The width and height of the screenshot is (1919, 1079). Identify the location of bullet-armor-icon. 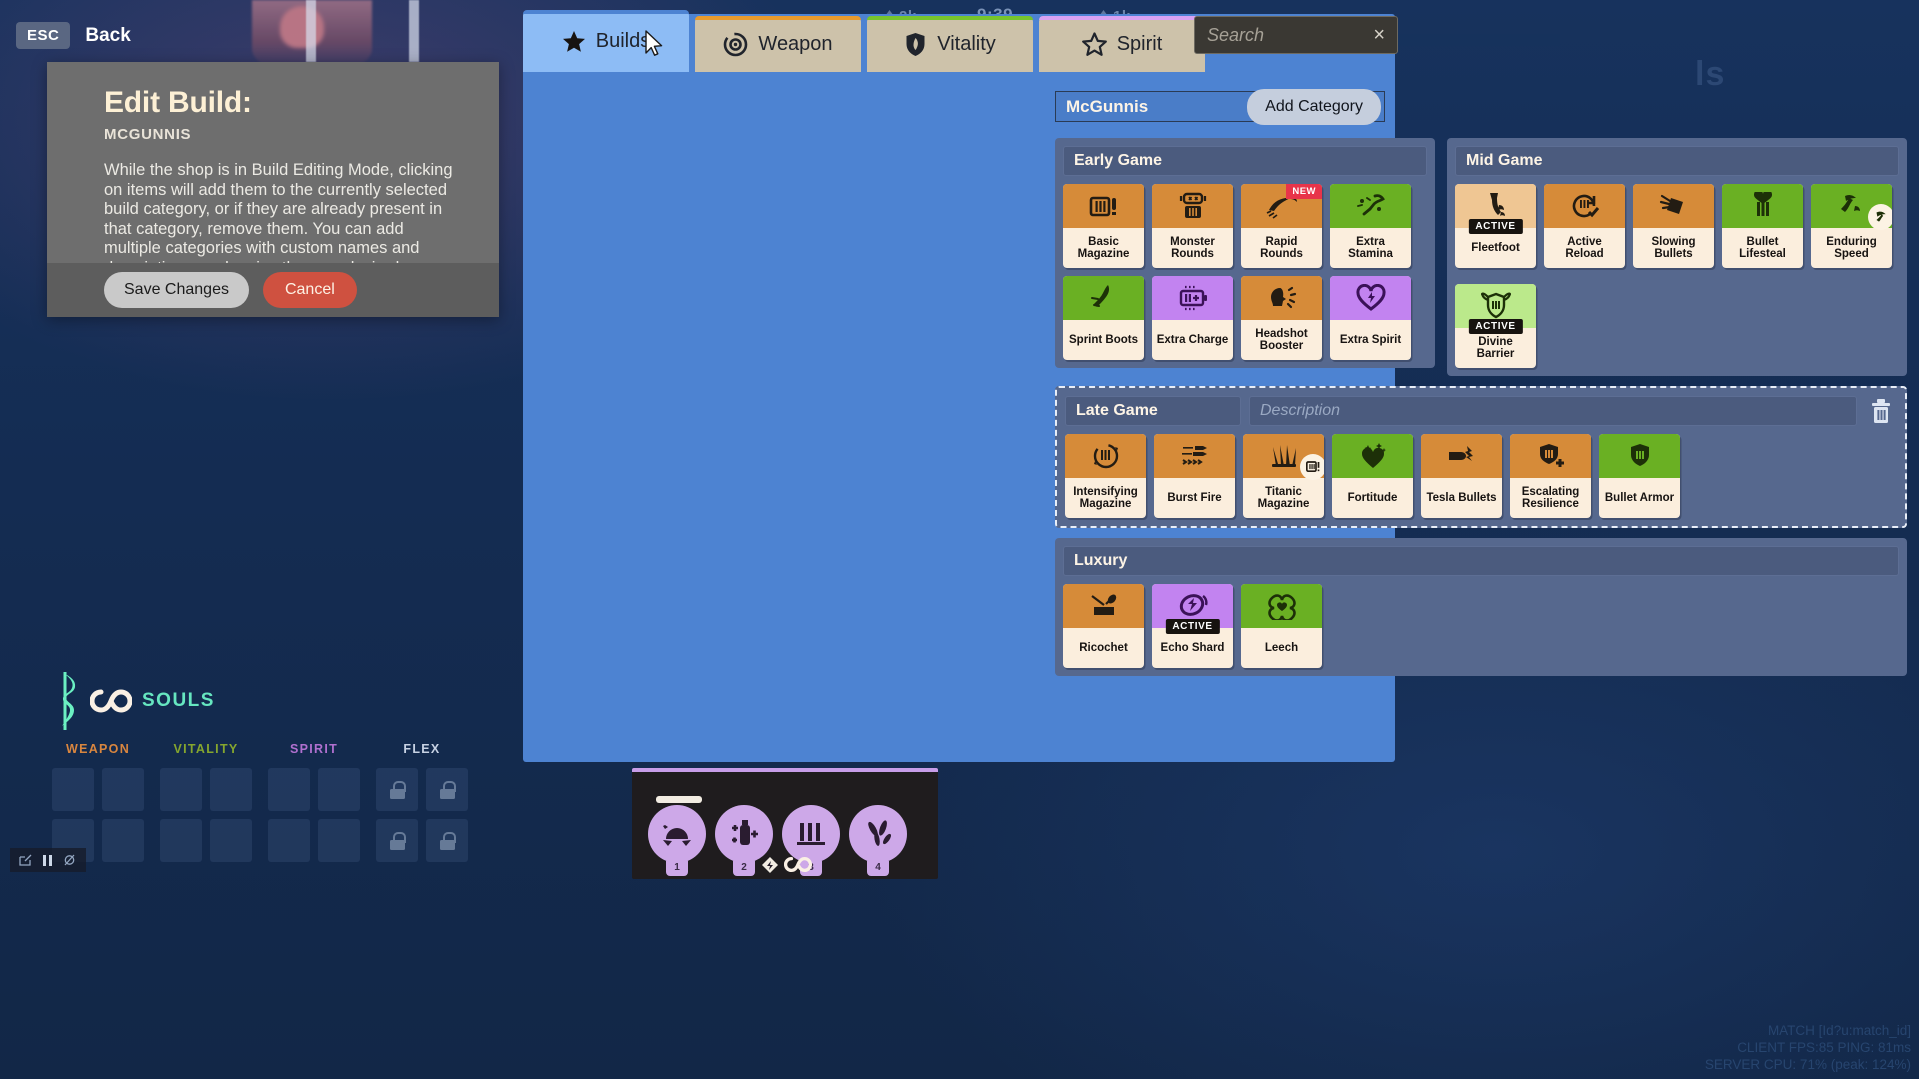
(1639, 456).